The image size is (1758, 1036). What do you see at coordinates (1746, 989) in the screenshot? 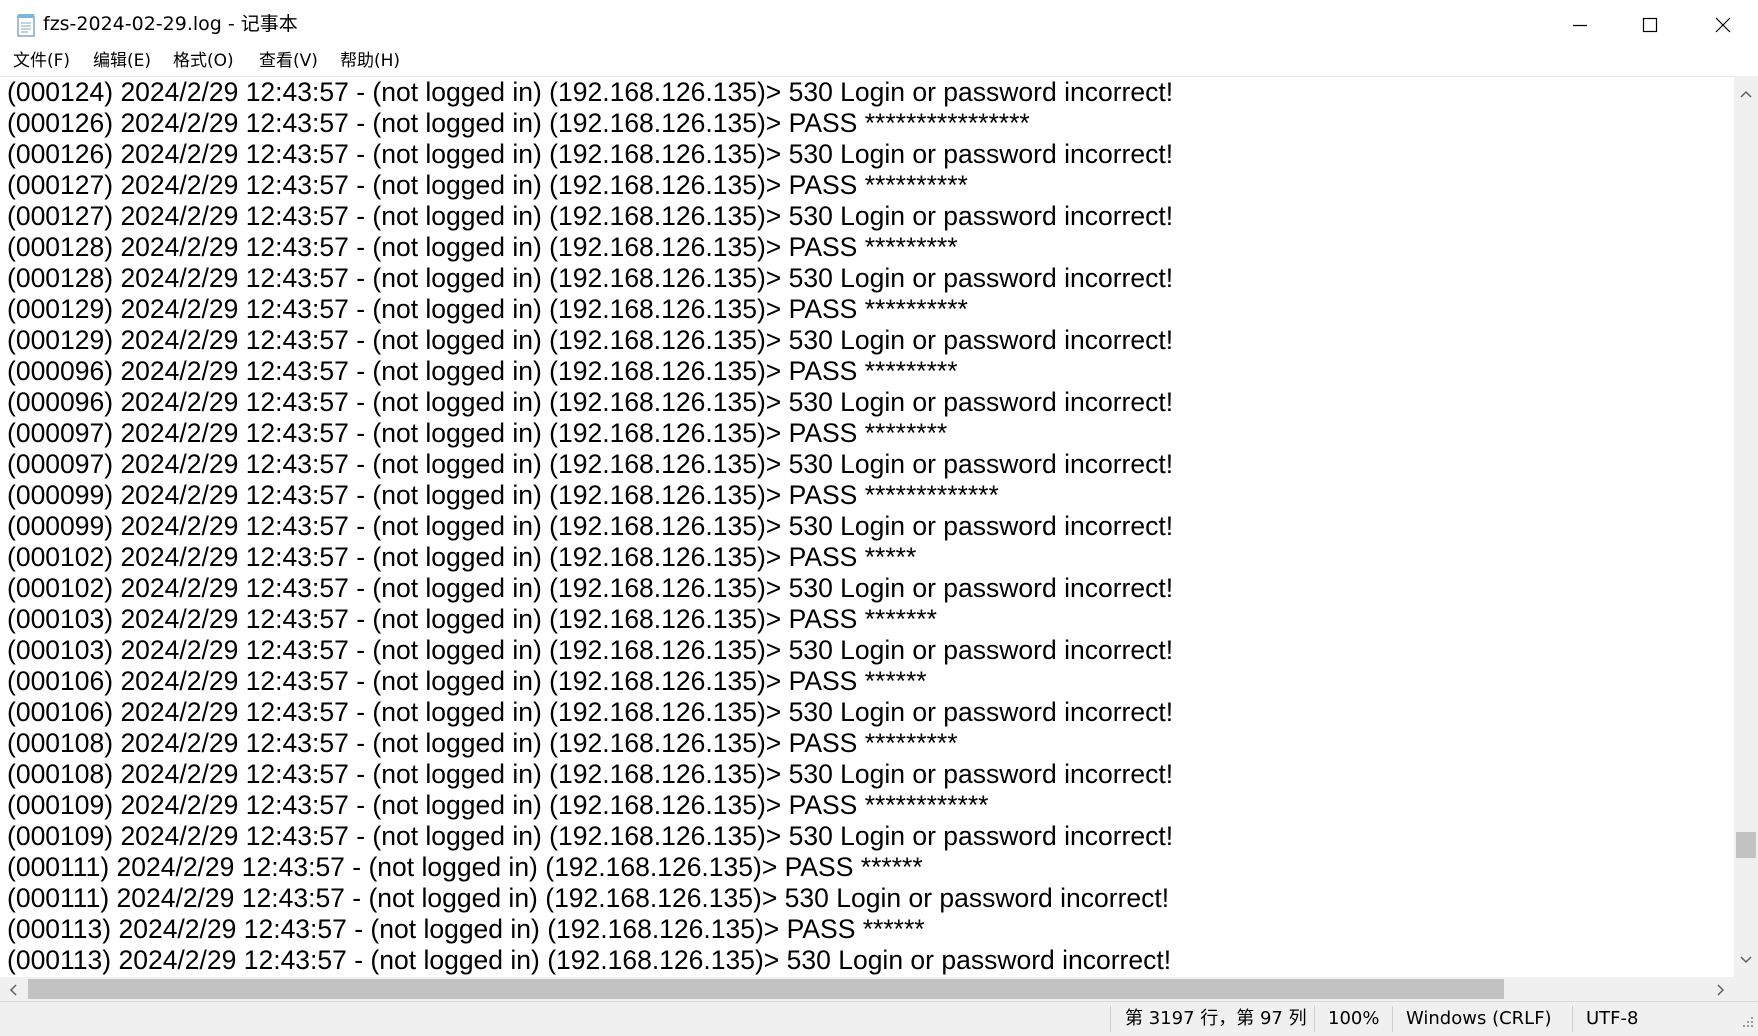
I see `scrollbar-corner` at bounding box center [1746, 989].